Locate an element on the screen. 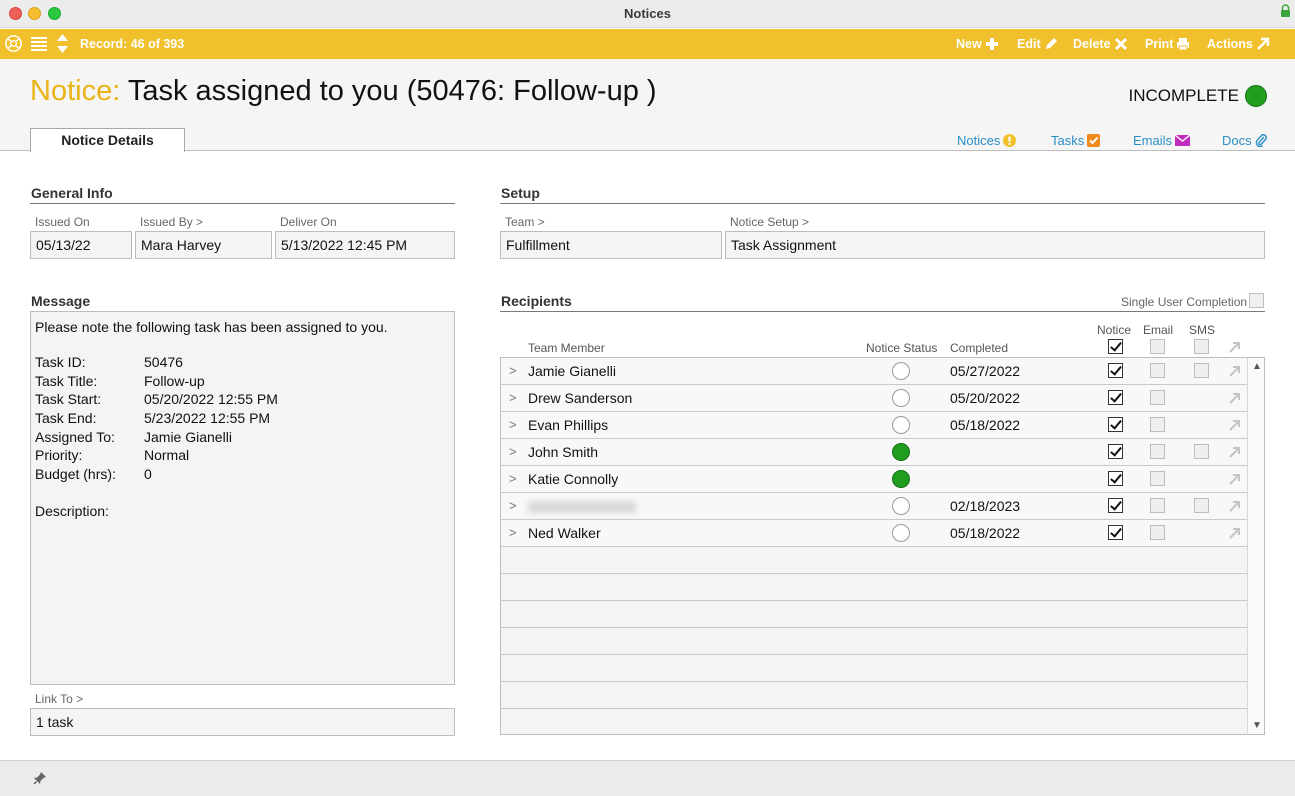  recipient-row: > Ned Walker 05/18/2022 is located at coordinates (874, 533).